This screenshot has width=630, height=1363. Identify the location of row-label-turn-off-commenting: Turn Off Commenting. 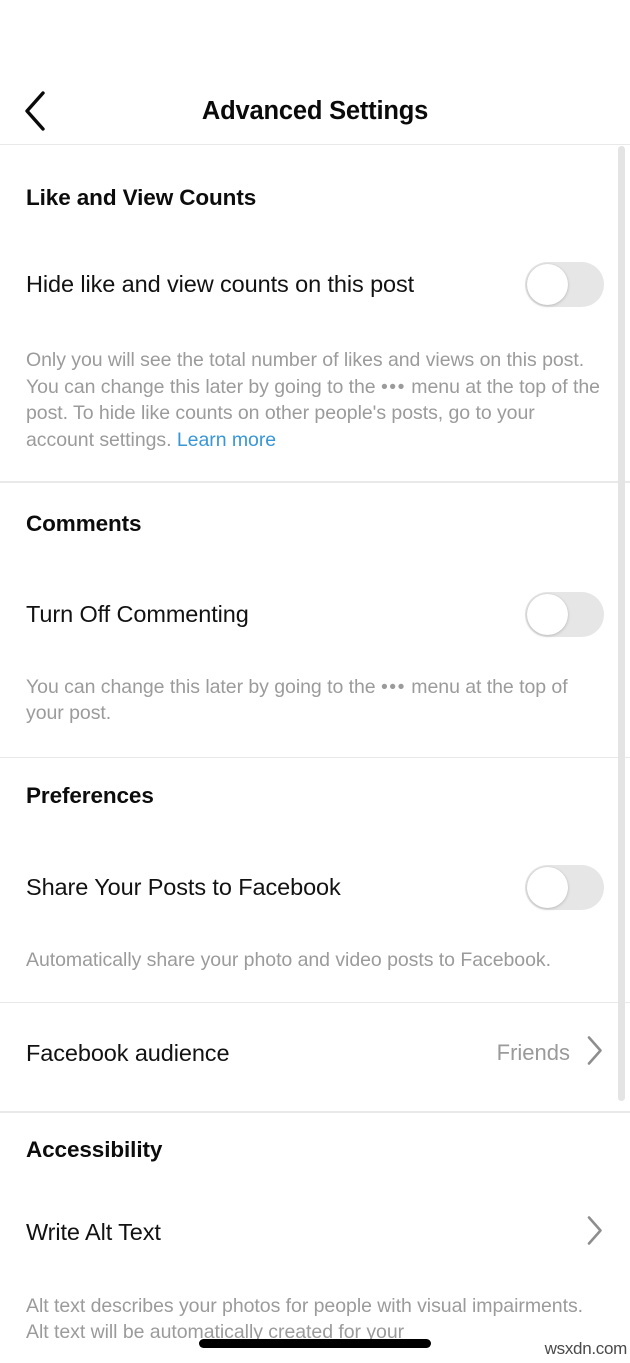
(137, 613).